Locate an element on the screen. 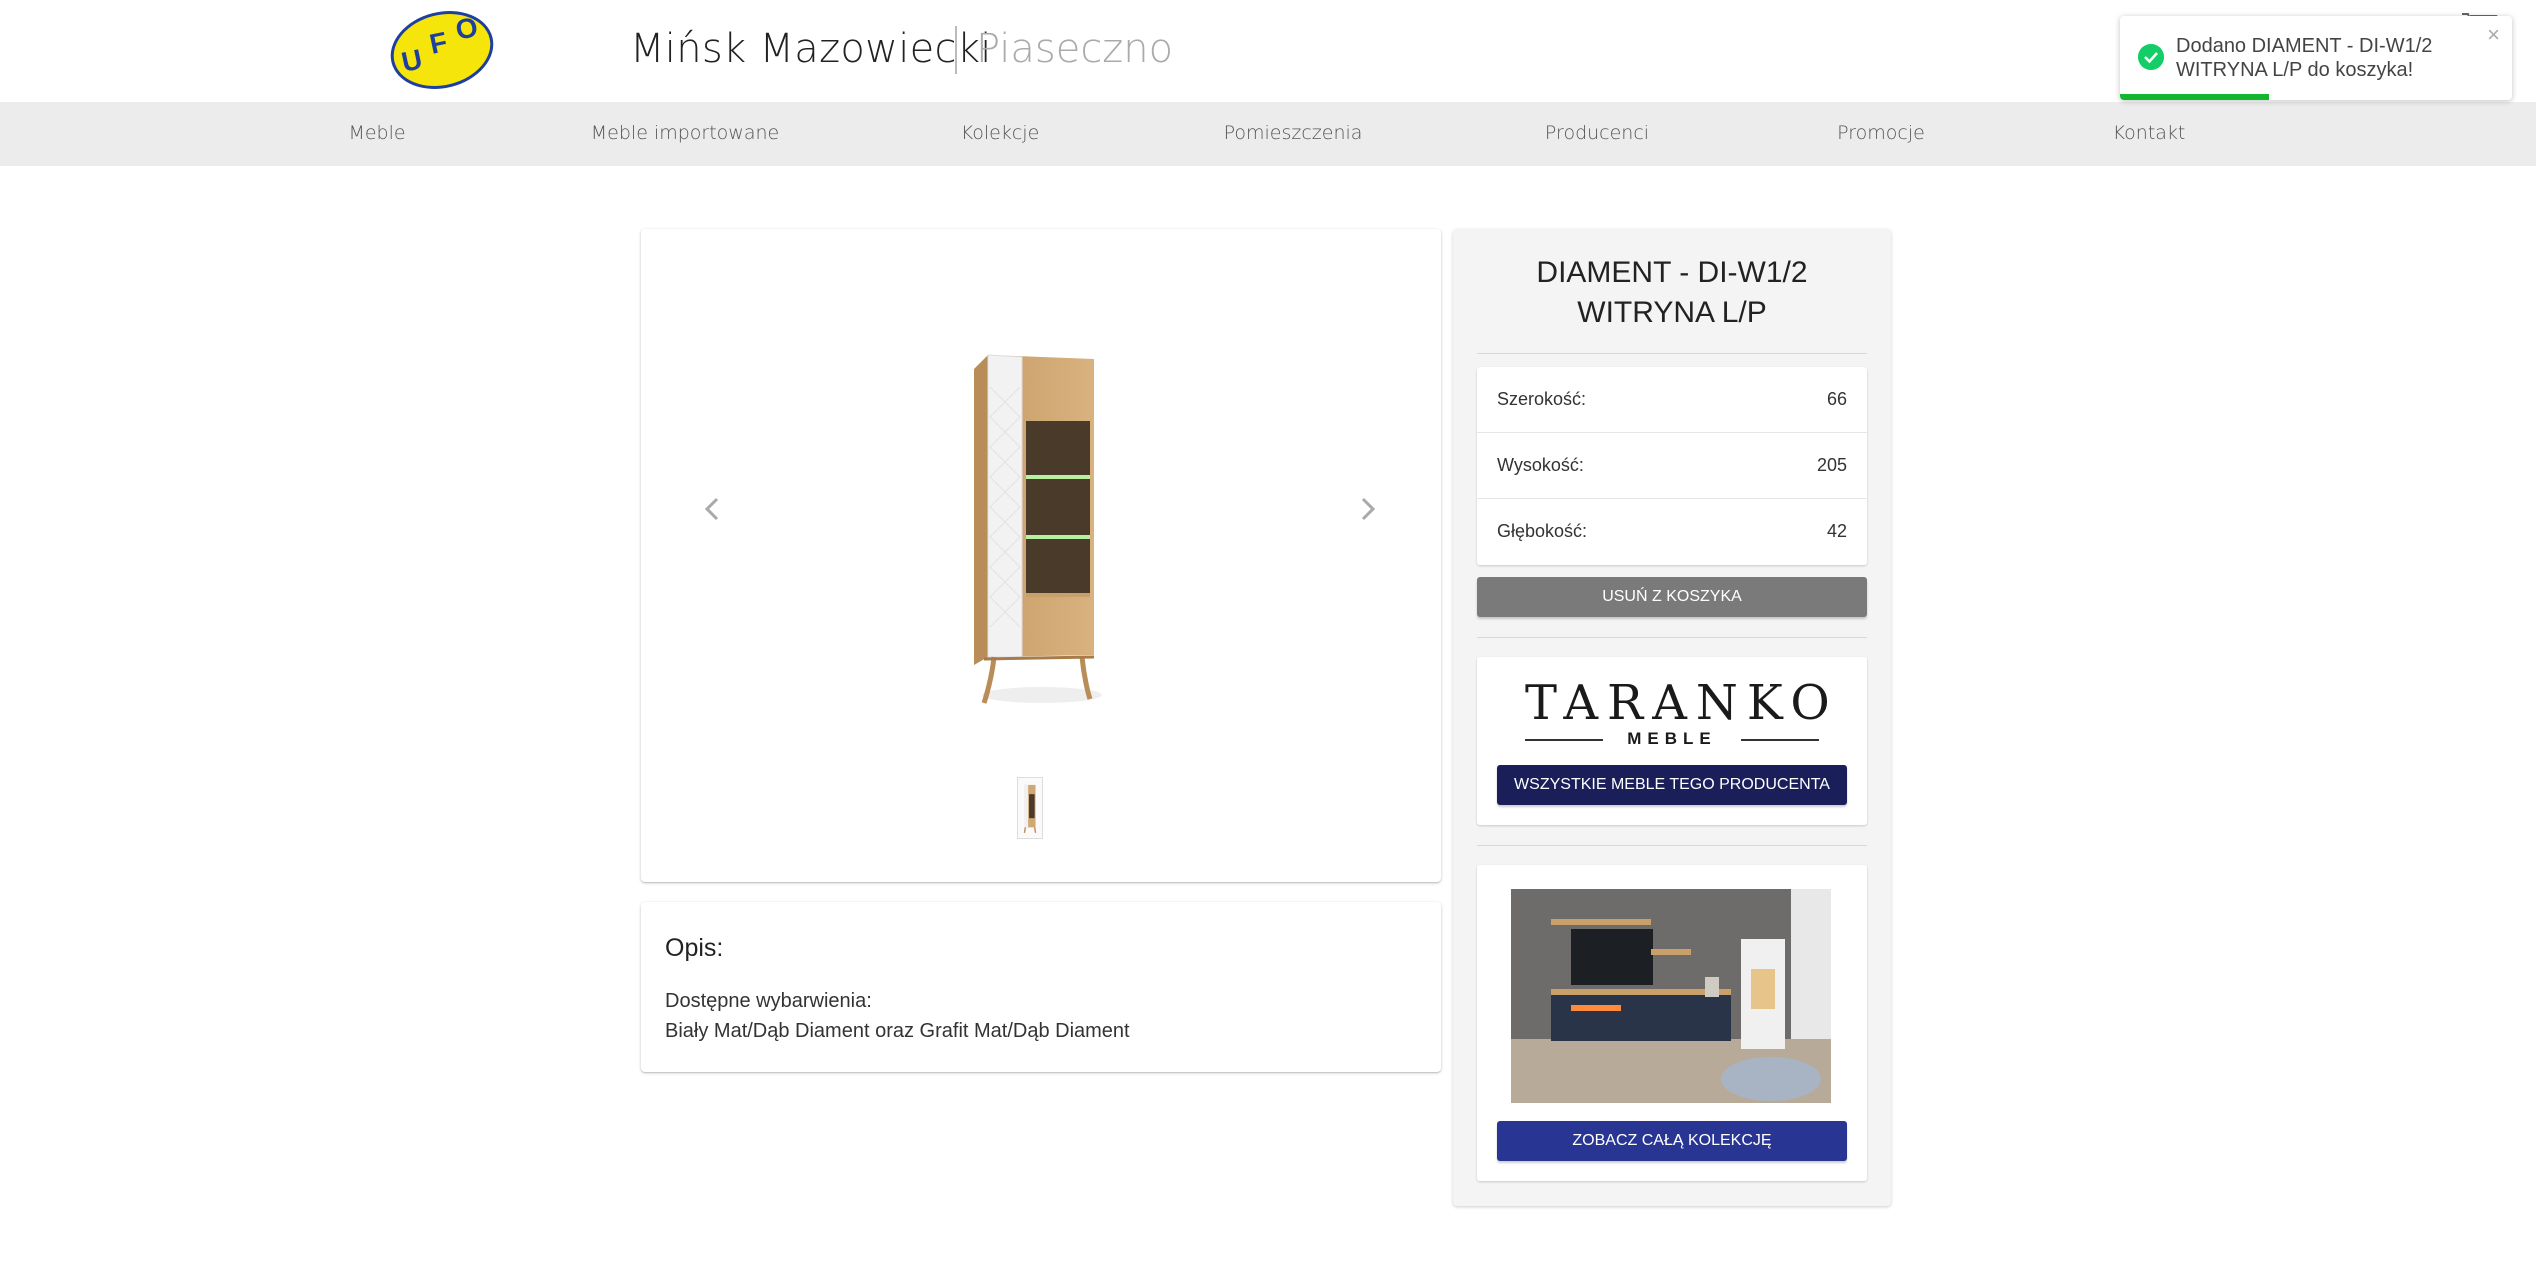 The width and height of the screenshot is (2536, 1274). all-producer-furniture-button: WSZYSTKIE MEBLE TEGO PRODUCENTA is located at coordinates (1672, 785).